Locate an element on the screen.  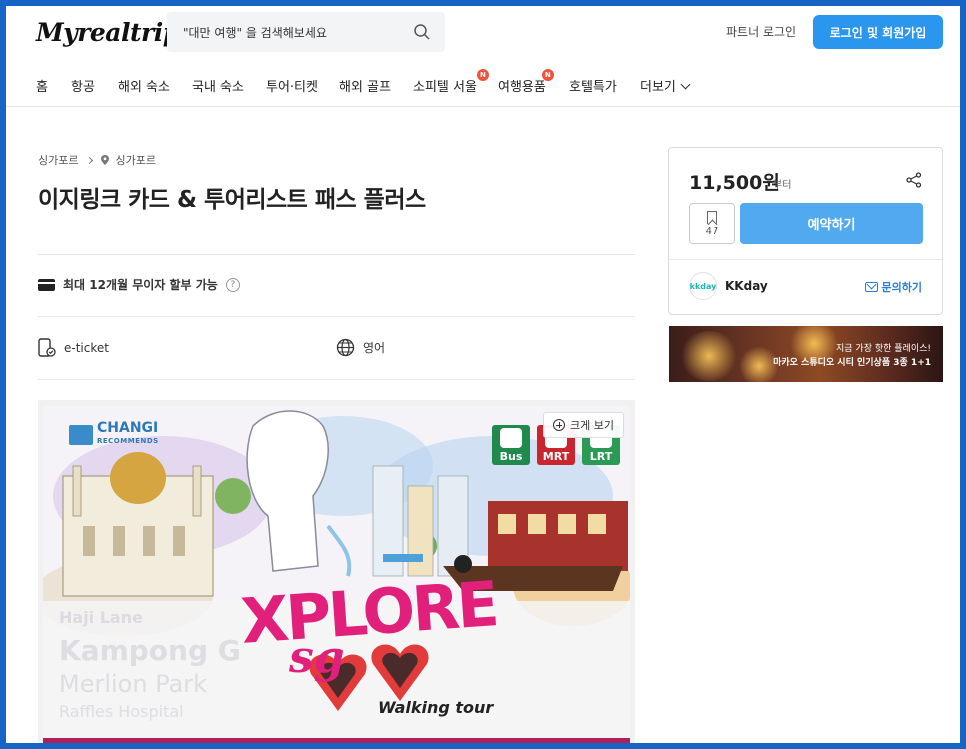
nav-item-golf: 해외 골프 is located at coordinates (365, 85).